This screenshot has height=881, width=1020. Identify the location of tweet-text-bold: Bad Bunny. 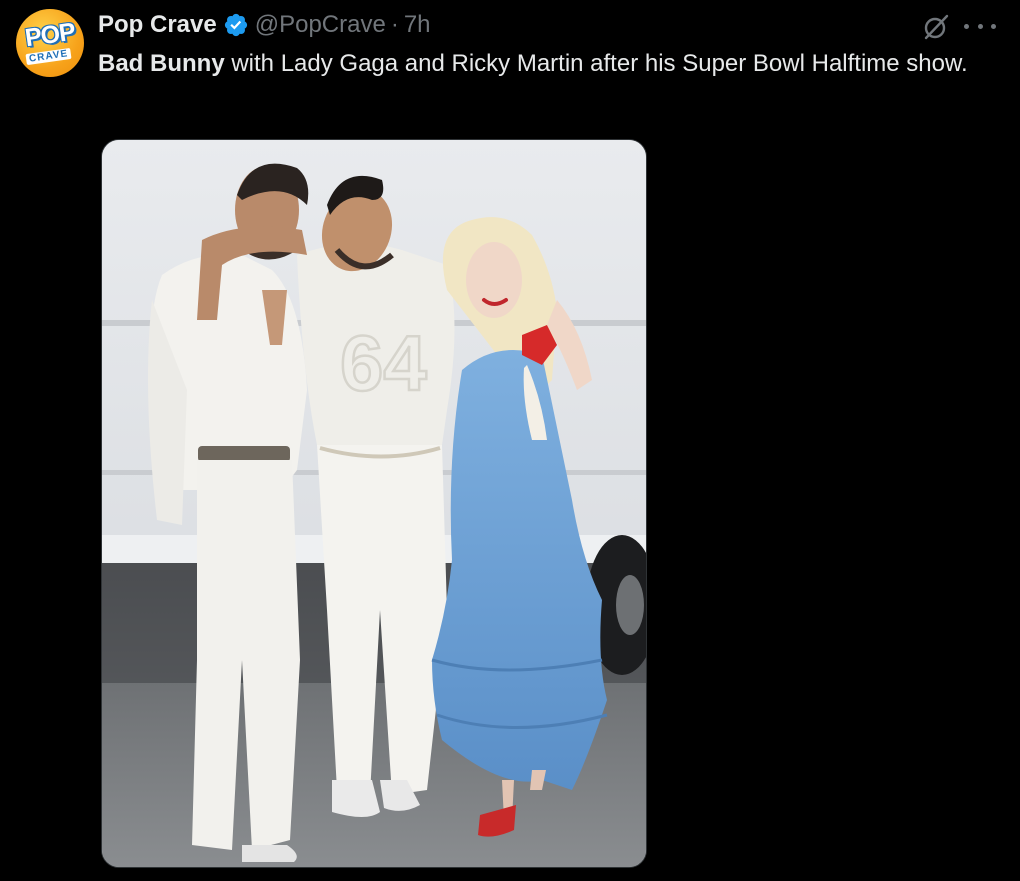
(161, 63).